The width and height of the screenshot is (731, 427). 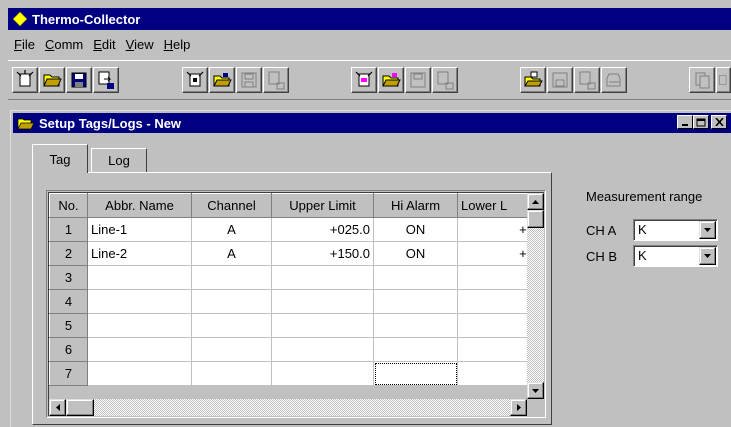 I want to click on row-number: 7, so click(x=68, y=373).